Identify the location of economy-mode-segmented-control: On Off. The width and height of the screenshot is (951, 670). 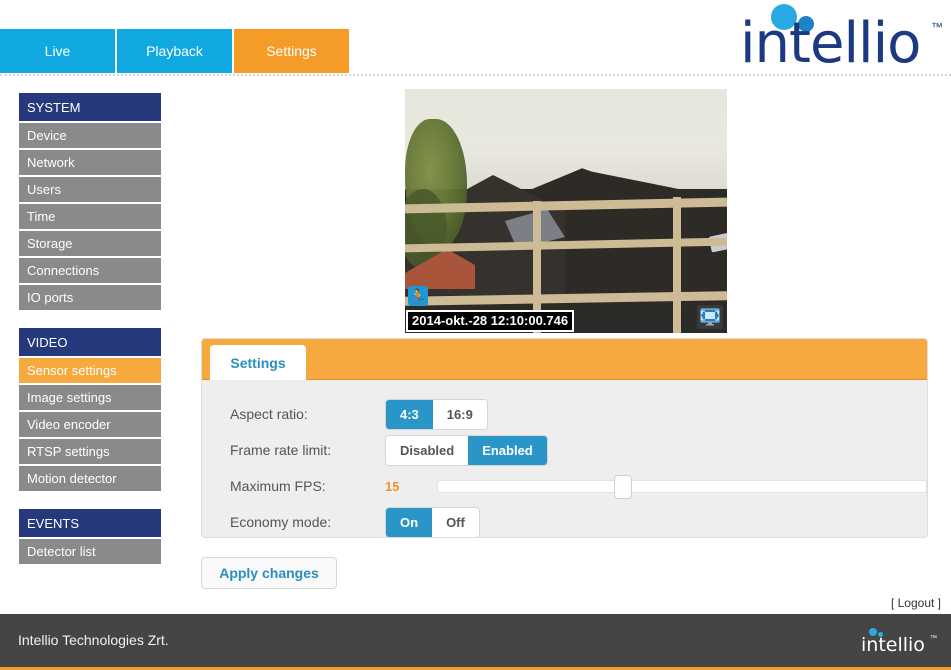
(432, 521).